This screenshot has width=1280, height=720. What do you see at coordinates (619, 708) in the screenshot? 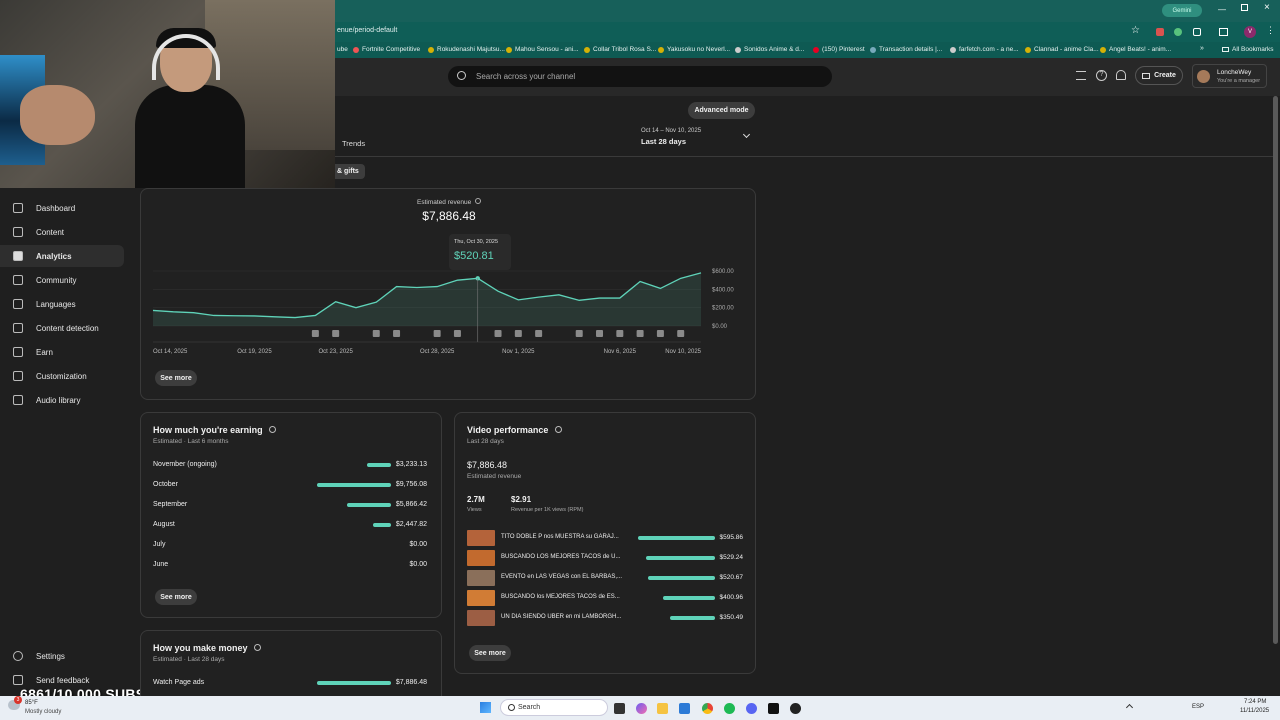
I see `task-view-icon` at bounding box center [619, 708].